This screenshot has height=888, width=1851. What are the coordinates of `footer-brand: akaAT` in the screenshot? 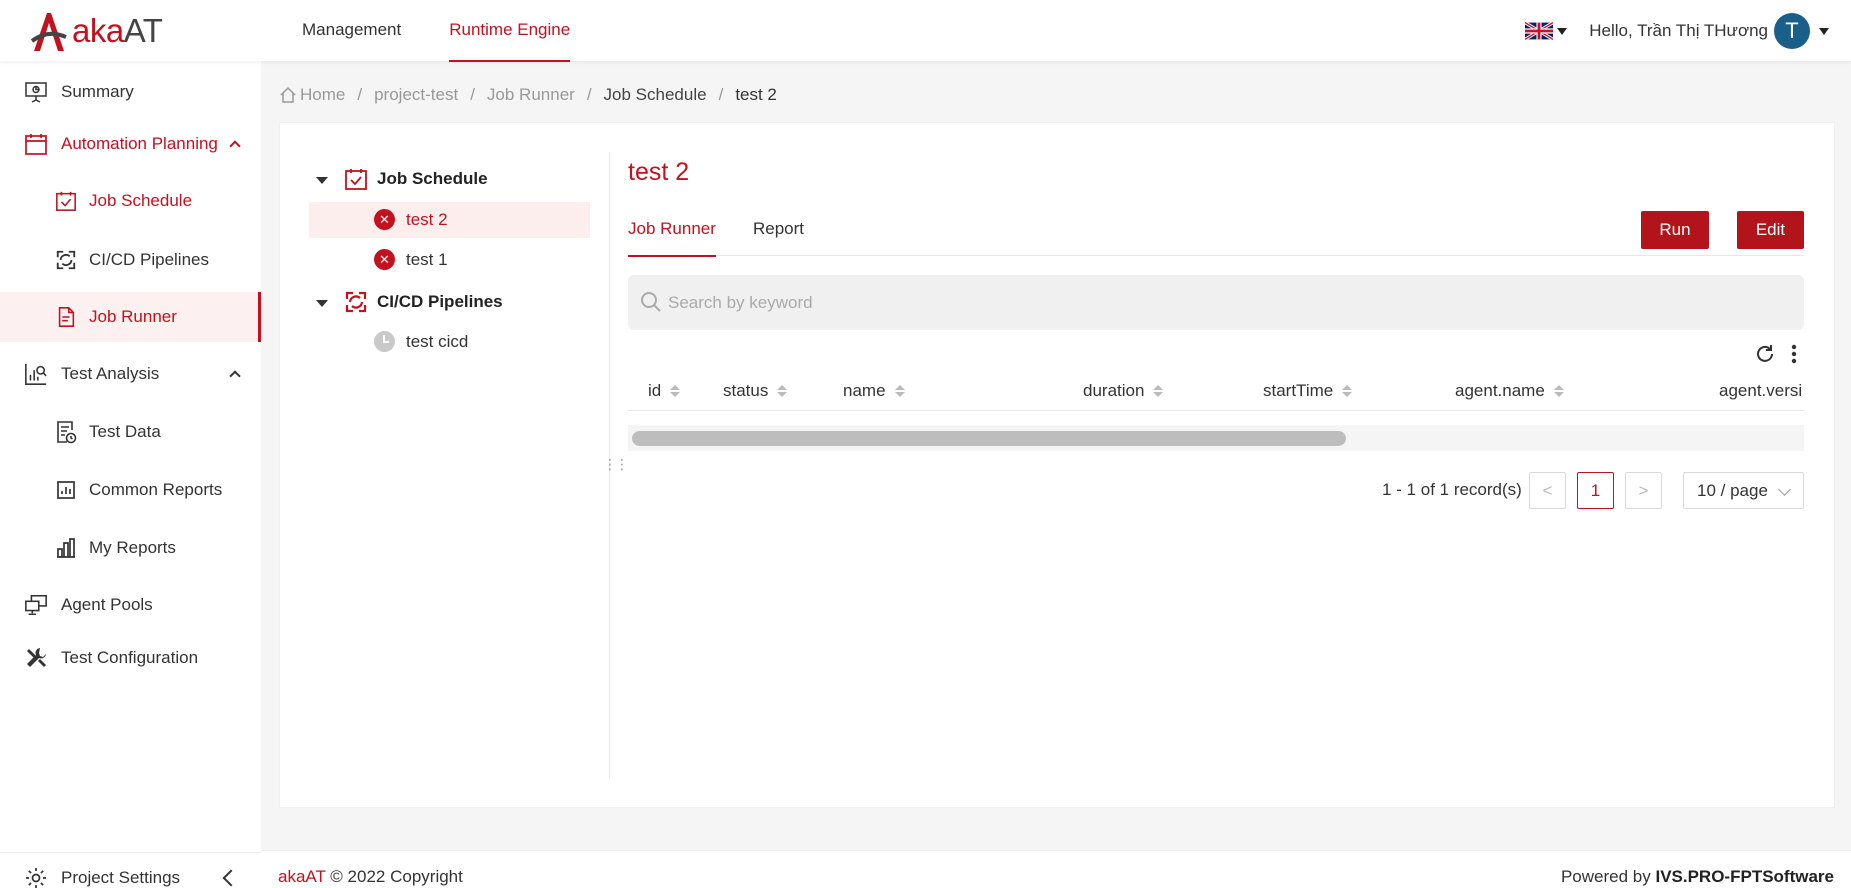 It's located at (302, 876).